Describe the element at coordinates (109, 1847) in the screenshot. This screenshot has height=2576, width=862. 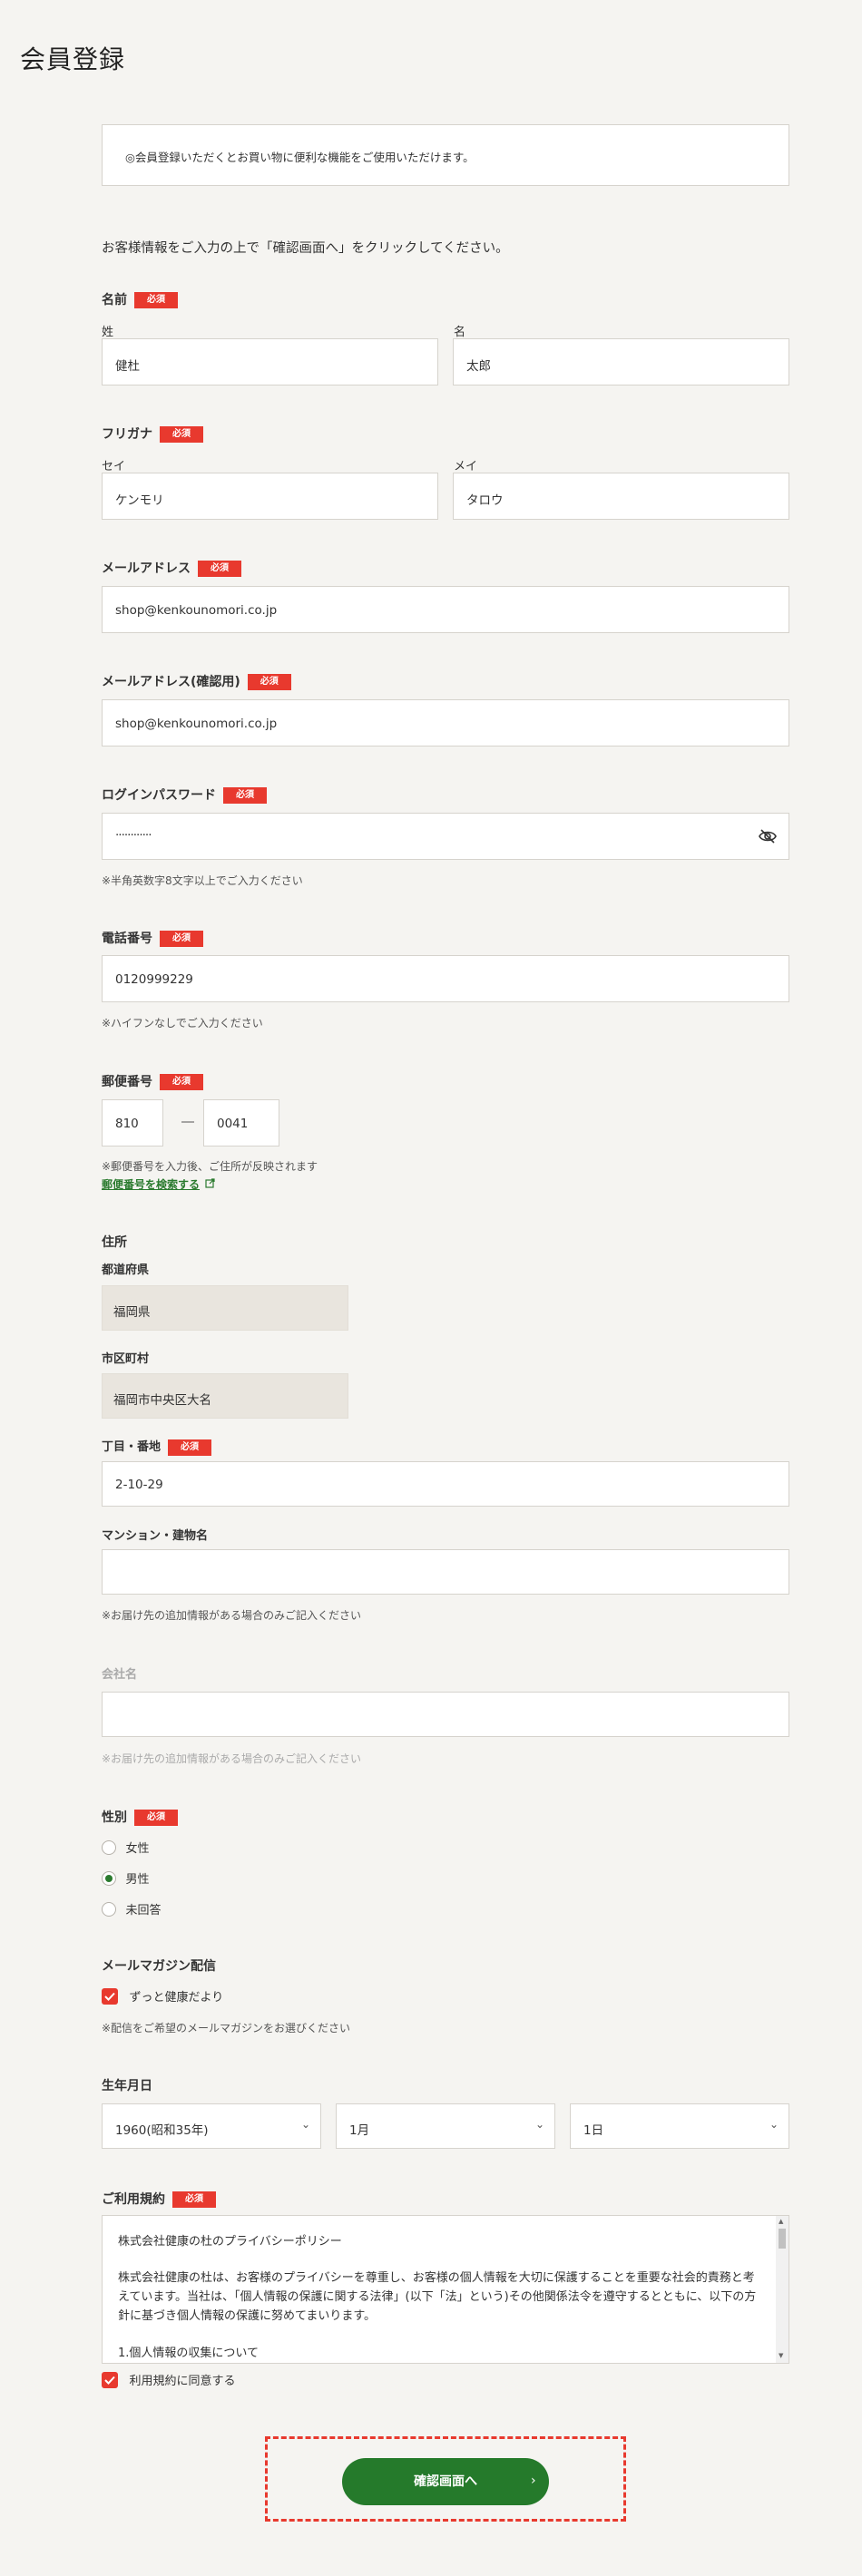
I see `radio-female` at that location.